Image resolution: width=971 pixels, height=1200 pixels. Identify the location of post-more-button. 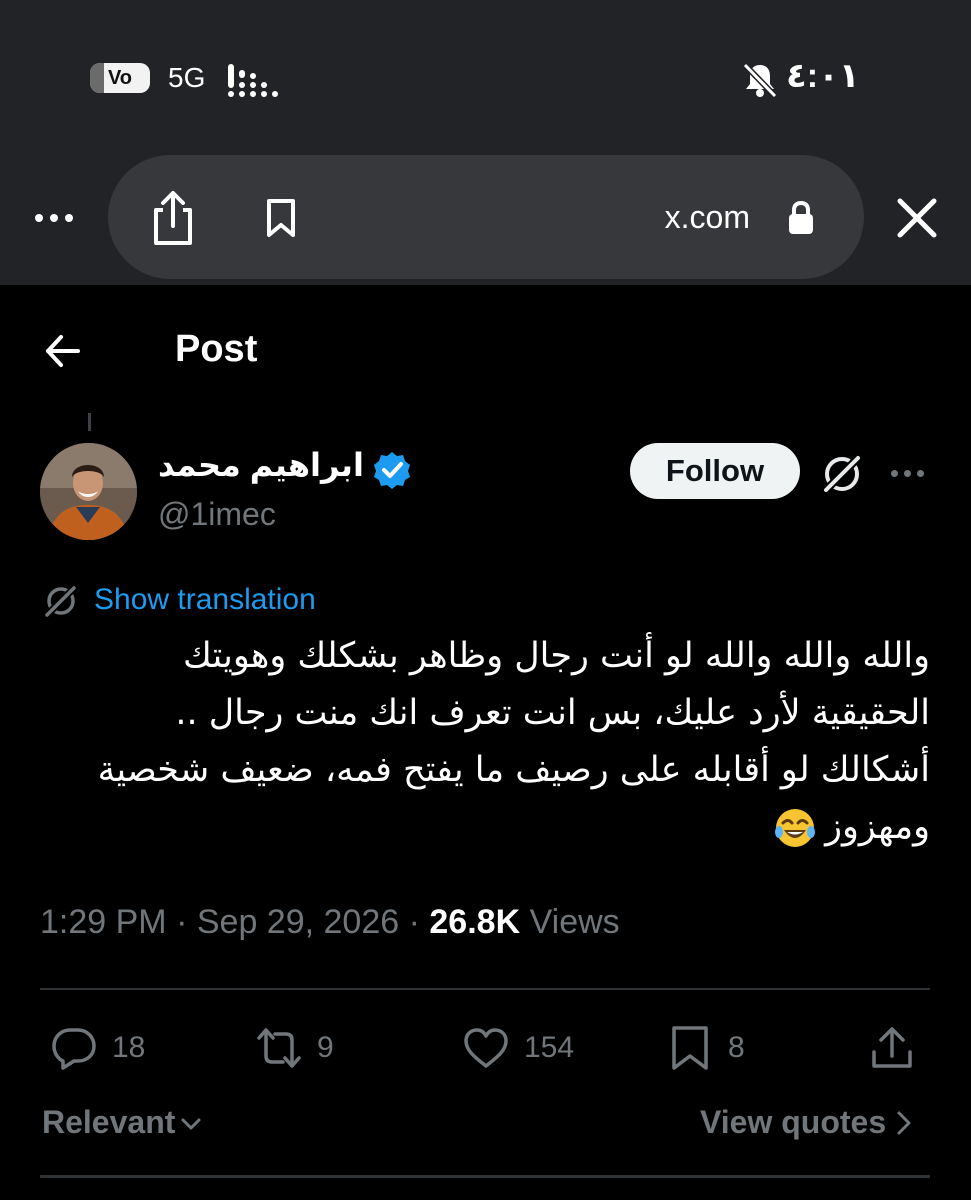
(907, 473).